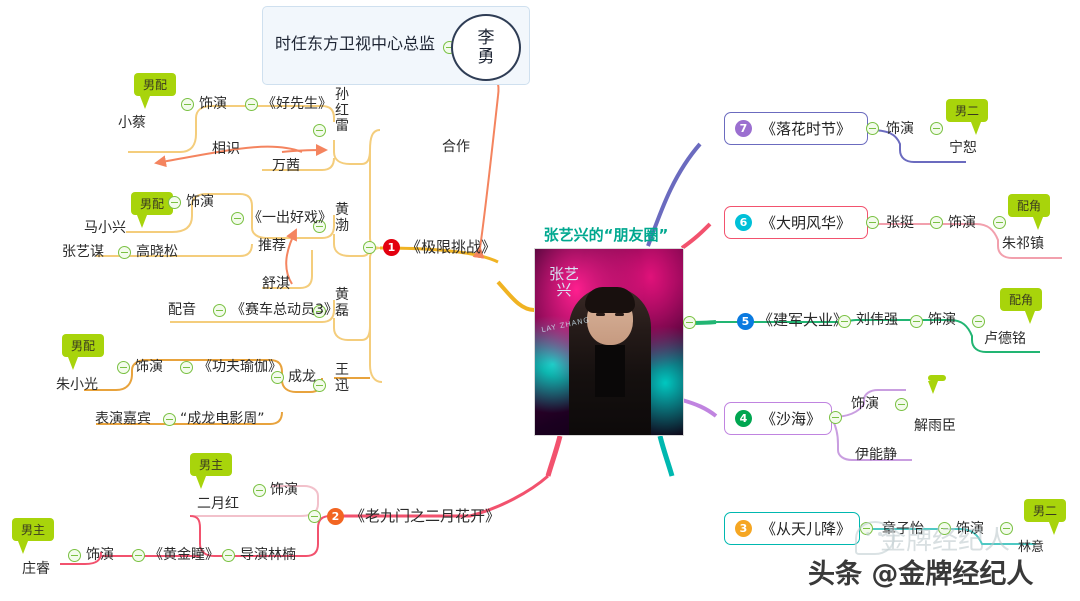  What do you see at coordinates (342, 218) in the screenshot?
I see `person-huang-bo: 黄渤` at bounding box center [342, 218].